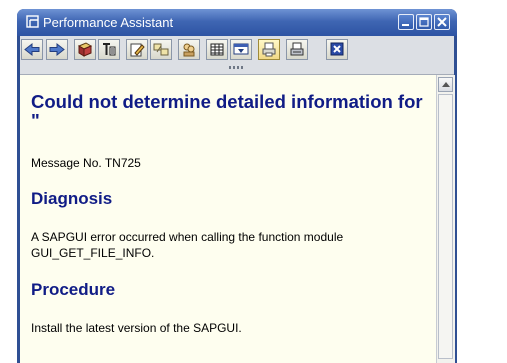 The width and height of the screenshot is (507, 363). Describe the element at coordinates (86, 163) in the screenshot. I see `message-number: Message No. TN725` at that location.